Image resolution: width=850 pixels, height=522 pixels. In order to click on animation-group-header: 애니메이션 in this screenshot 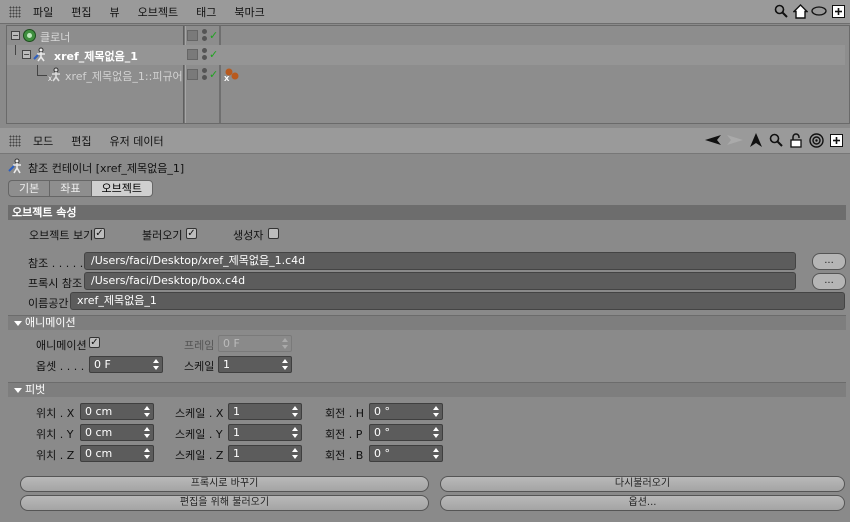, I will do `click(427, 322)`.